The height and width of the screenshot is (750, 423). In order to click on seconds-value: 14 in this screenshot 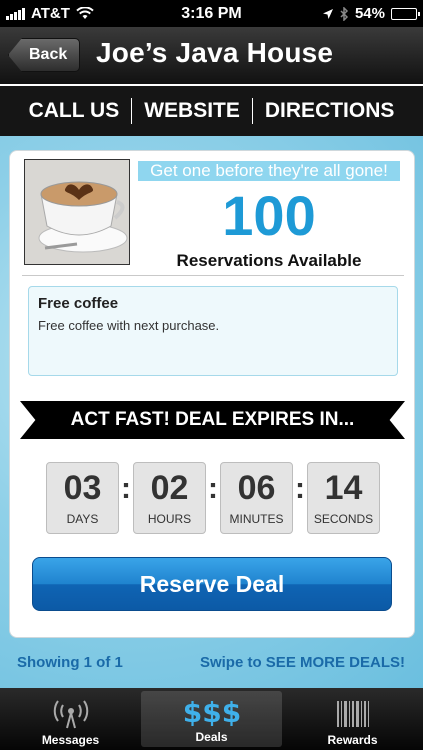, I will do `click(343, 488)`.